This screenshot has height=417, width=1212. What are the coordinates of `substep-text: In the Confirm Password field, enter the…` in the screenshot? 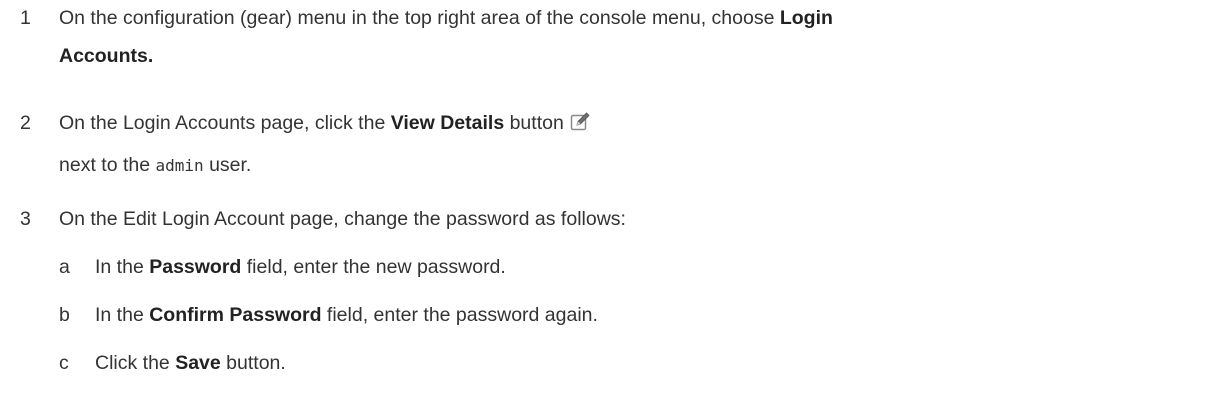 It's located at (645, 315).